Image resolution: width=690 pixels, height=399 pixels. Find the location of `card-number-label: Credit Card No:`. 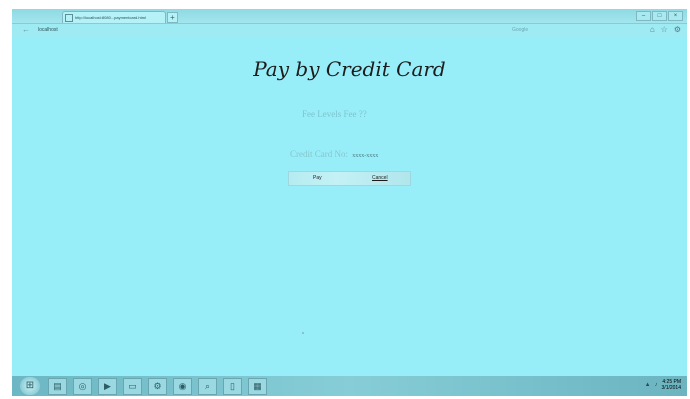

card-number-label: Credit Card No: is located at coordinates (319, 154).